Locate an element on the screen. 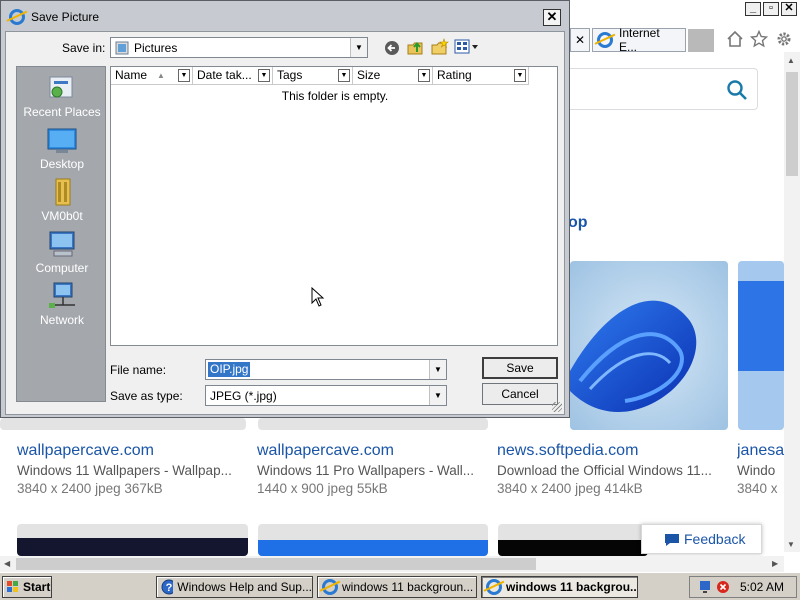 The height and width of the screenshot is (600, 800). start-button: Start is located at coordinates (27, 587).